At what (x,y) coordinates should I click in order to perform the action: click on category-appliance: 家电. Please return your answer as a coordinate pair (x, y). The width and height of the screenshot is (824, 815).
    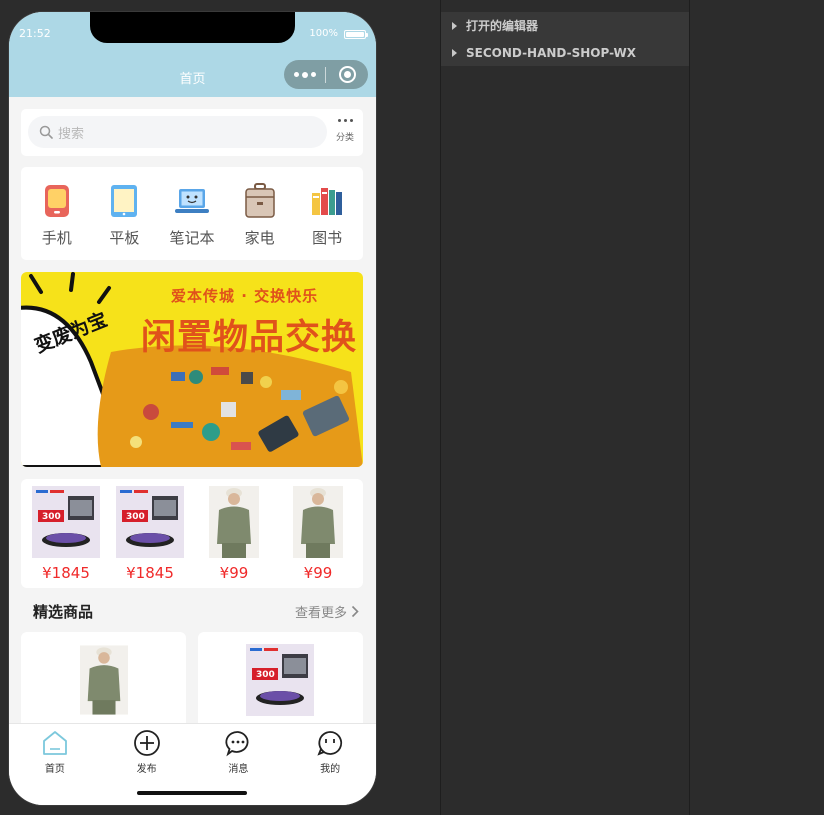
    Looking at the image, I should click on (260, 213).